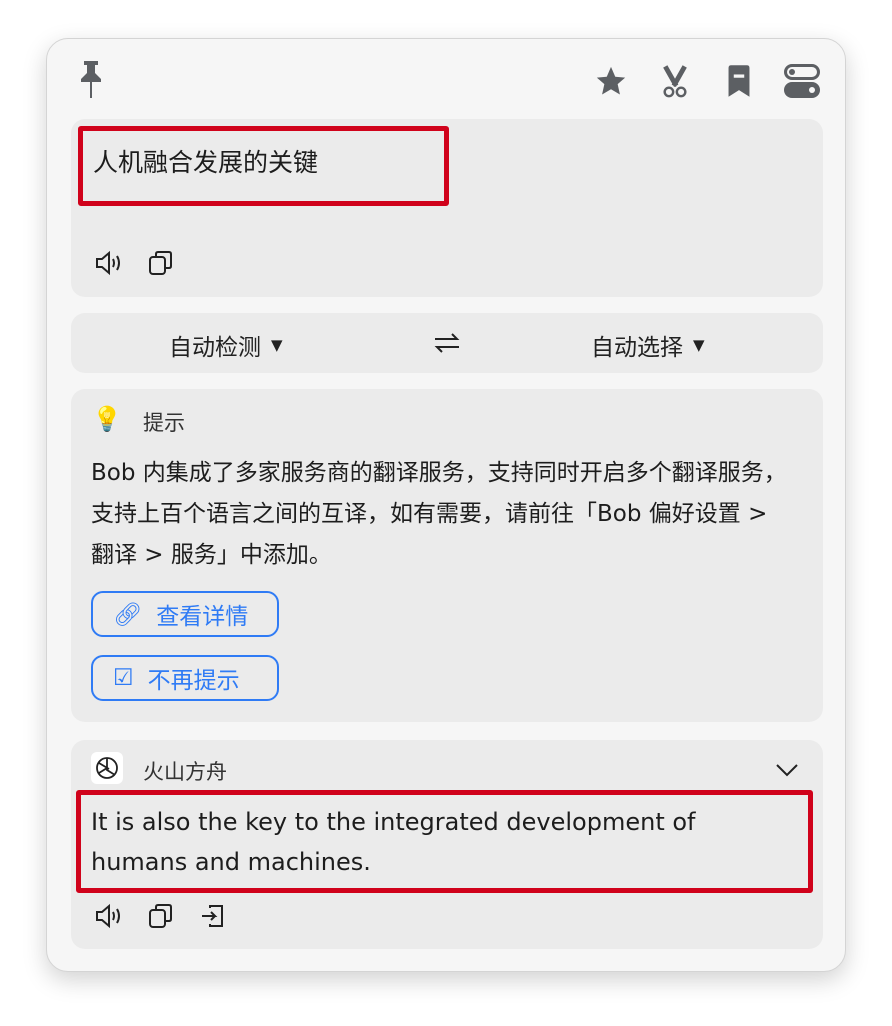 The height and width of the screenshot is (1026, 892). I want to click on target-language-select: 自动选择 ▼, so click(648, 345).